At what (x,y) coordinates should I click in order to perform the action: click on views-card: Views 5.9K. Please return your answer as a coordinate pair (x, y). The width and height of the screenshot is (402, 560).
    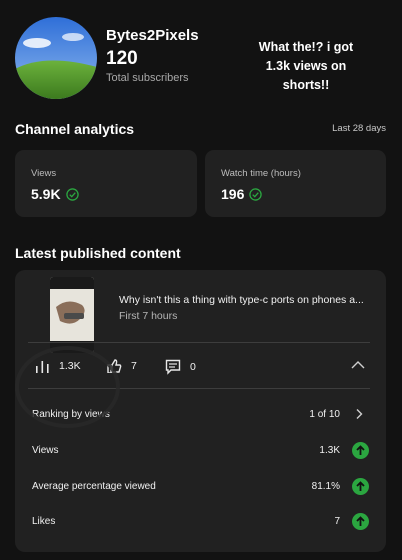
    Looking at the image, I should click on (106, 183).